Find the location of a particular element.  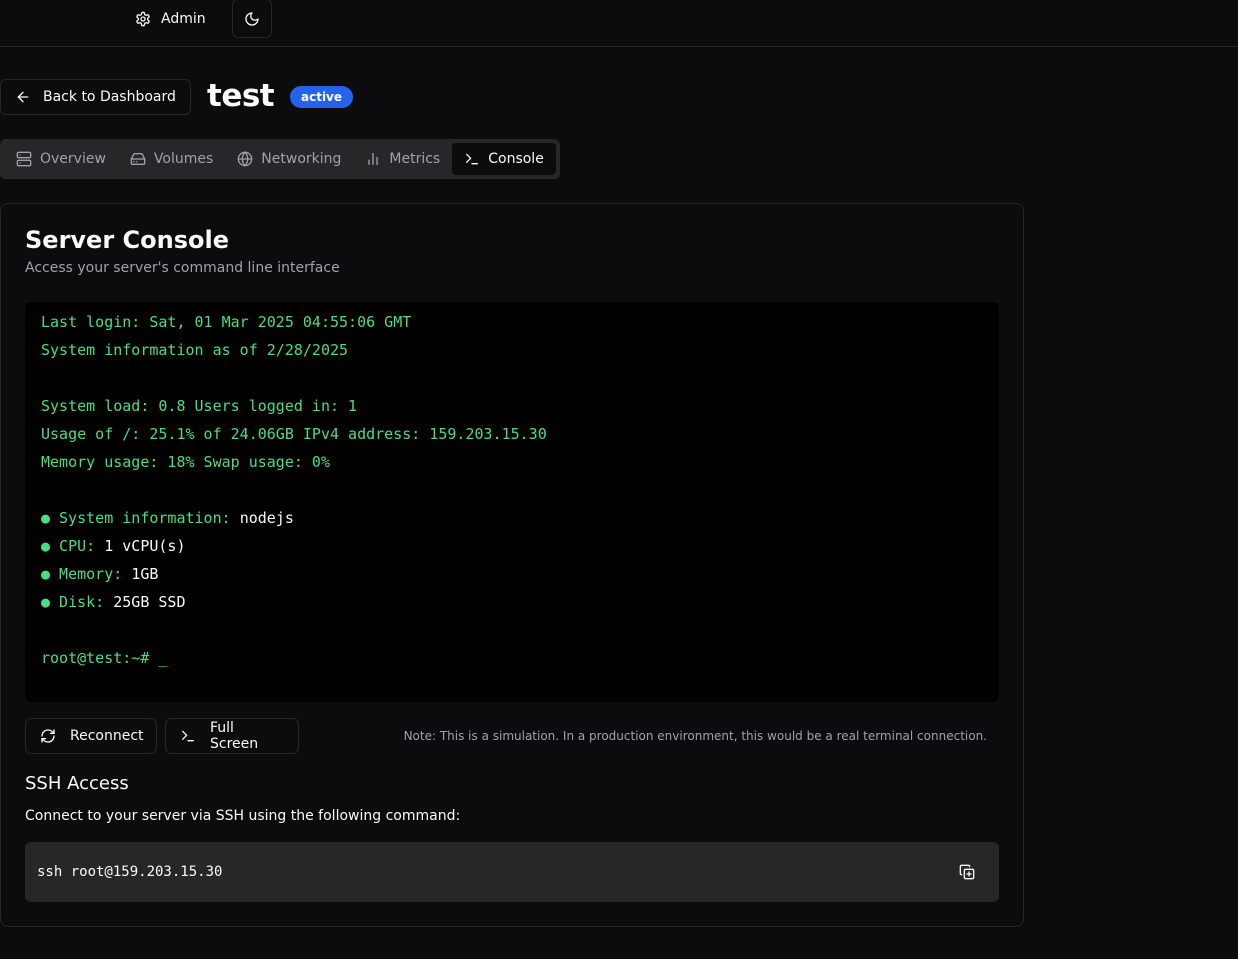

reconnect-label: Reconnect is located at coordinates (107, 736).